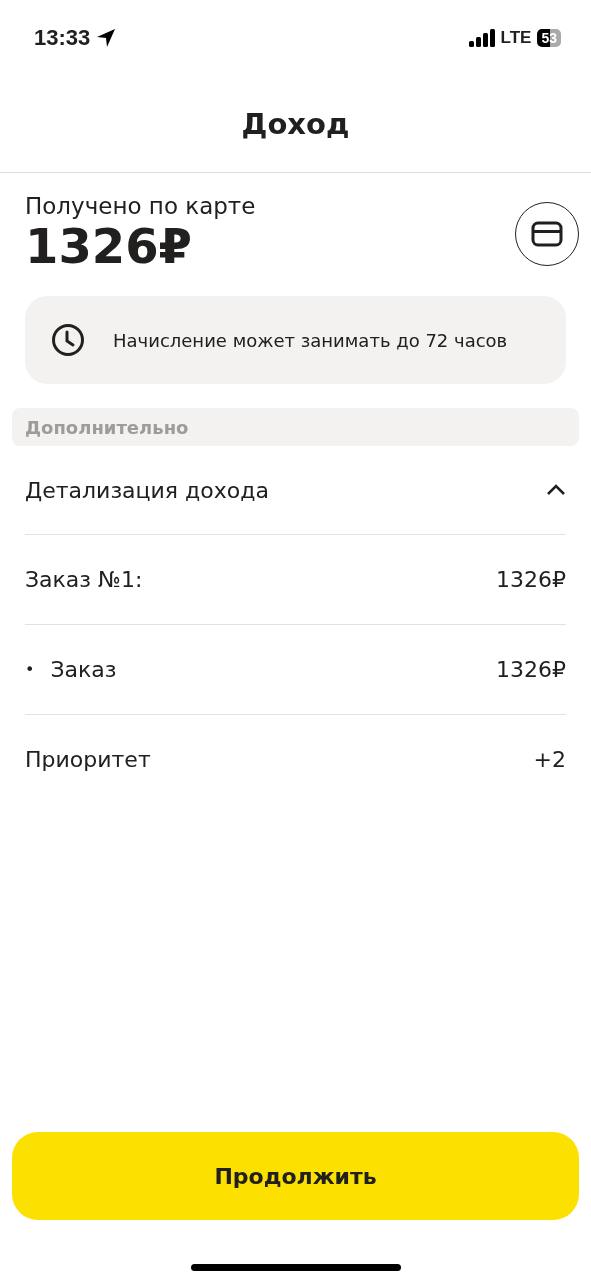  Describe the element at coordinates (295, 1176) in the screenshot. I see `continue-button: Продолжить` at that location.